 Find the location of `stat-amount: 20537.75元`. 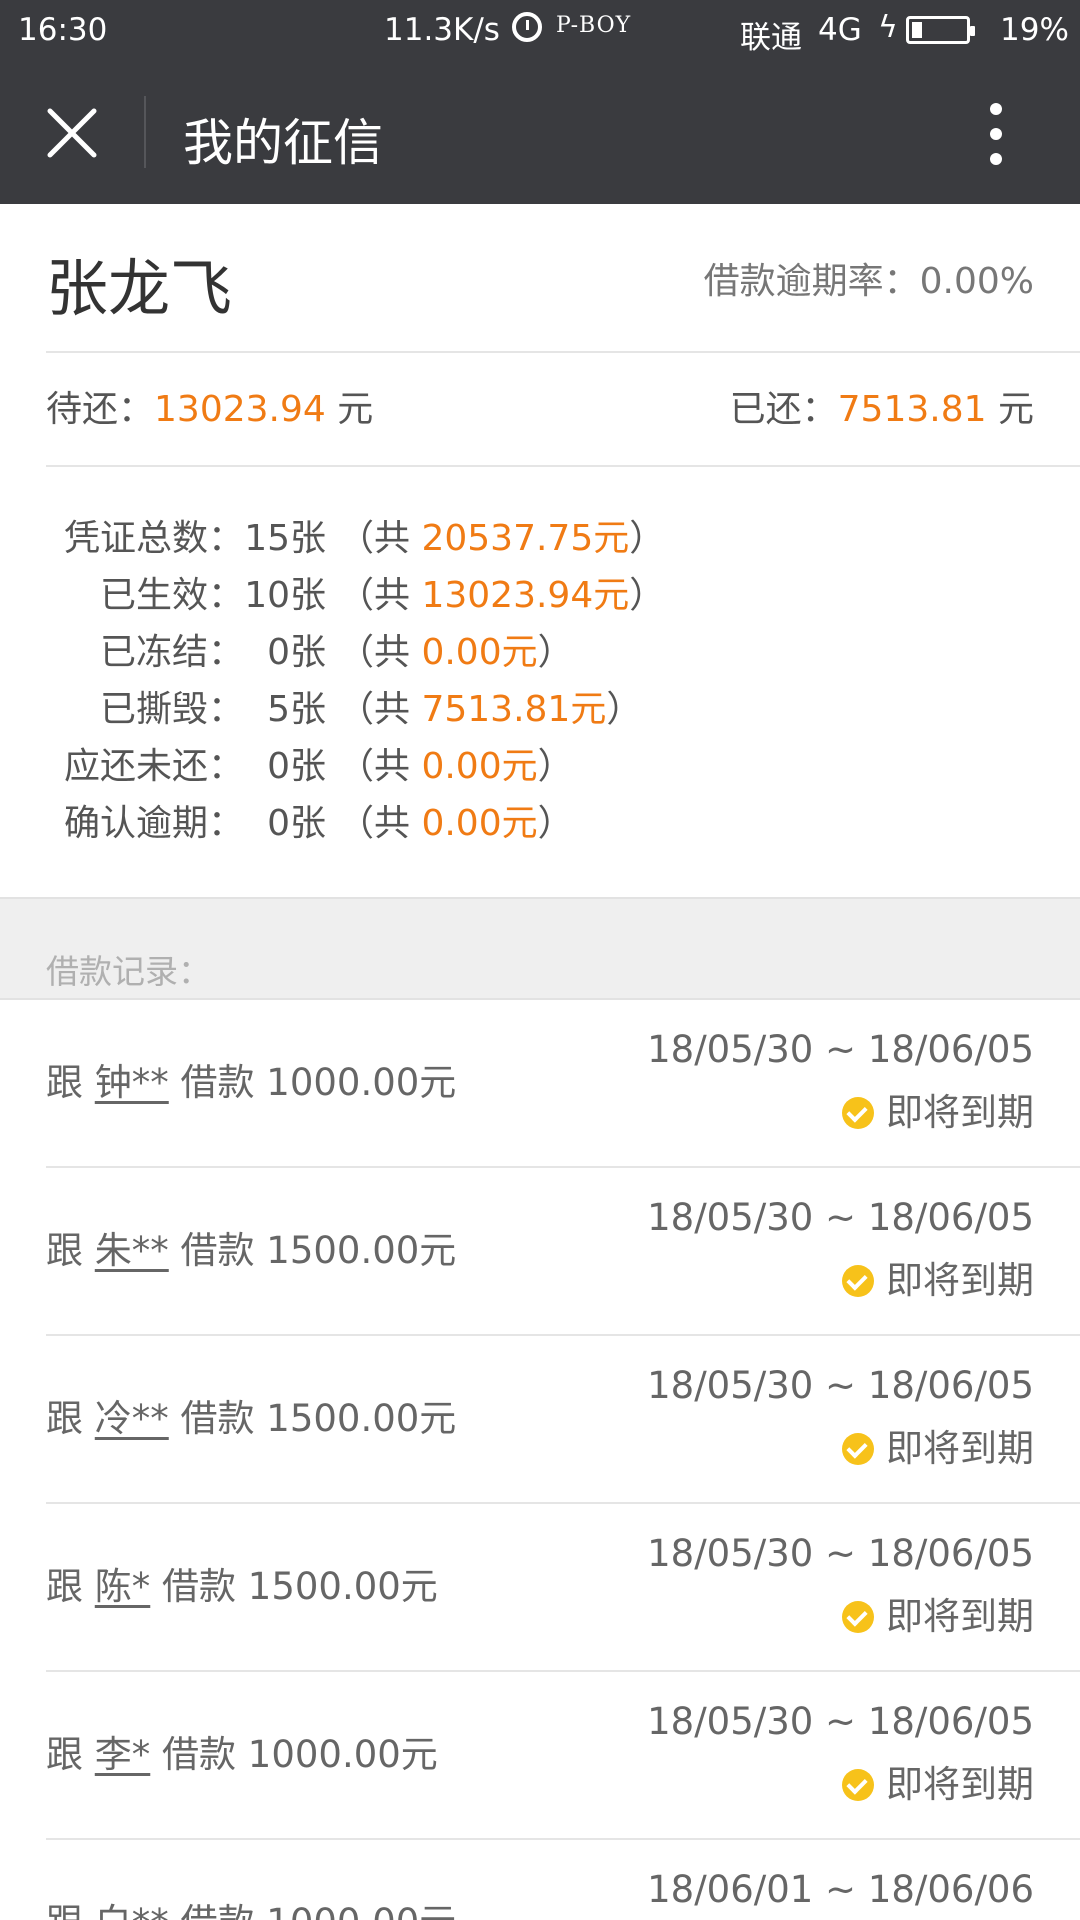

stat-amount: 20537.75元 is located at coordinates (525, 538).